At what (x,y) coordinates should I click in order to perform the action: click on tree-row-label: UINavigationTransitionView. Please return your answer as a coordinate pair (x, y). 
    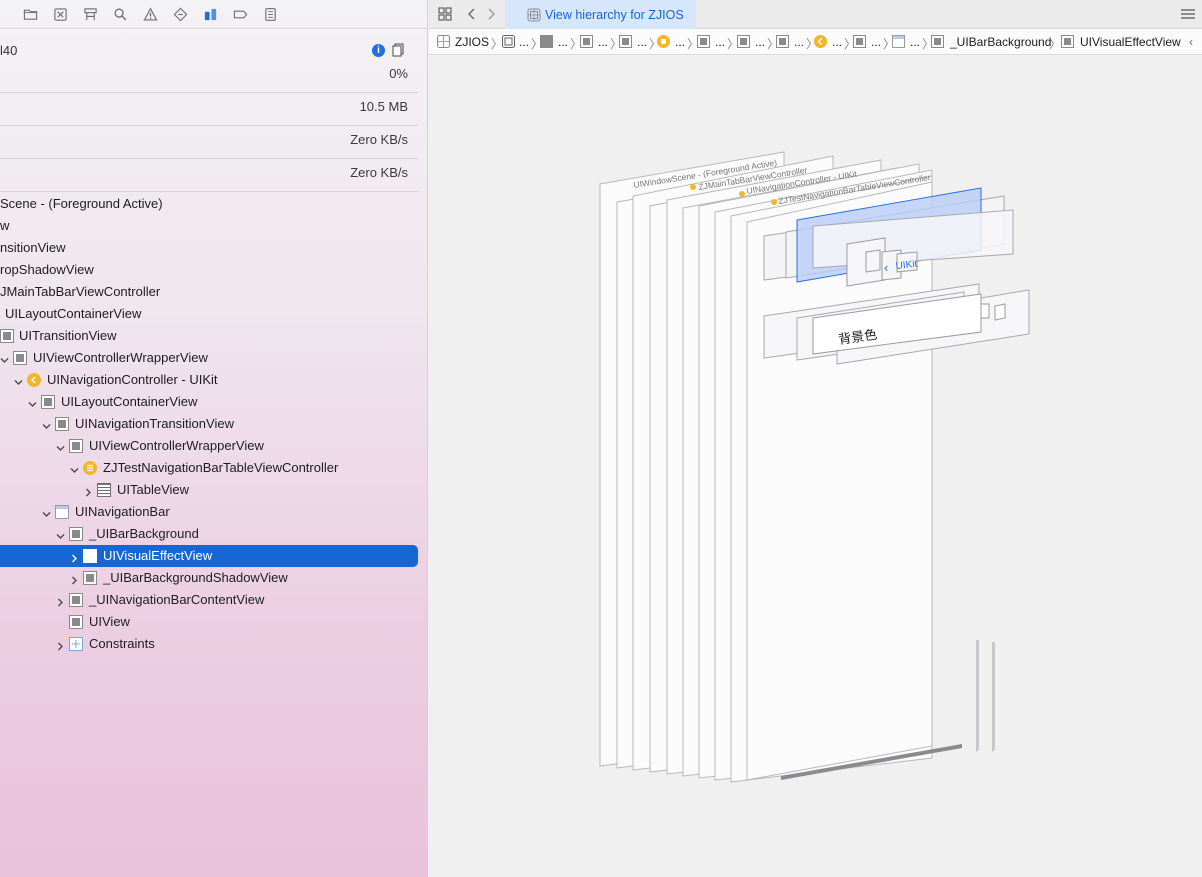
    Looking at the image, I should click on (154, 423).